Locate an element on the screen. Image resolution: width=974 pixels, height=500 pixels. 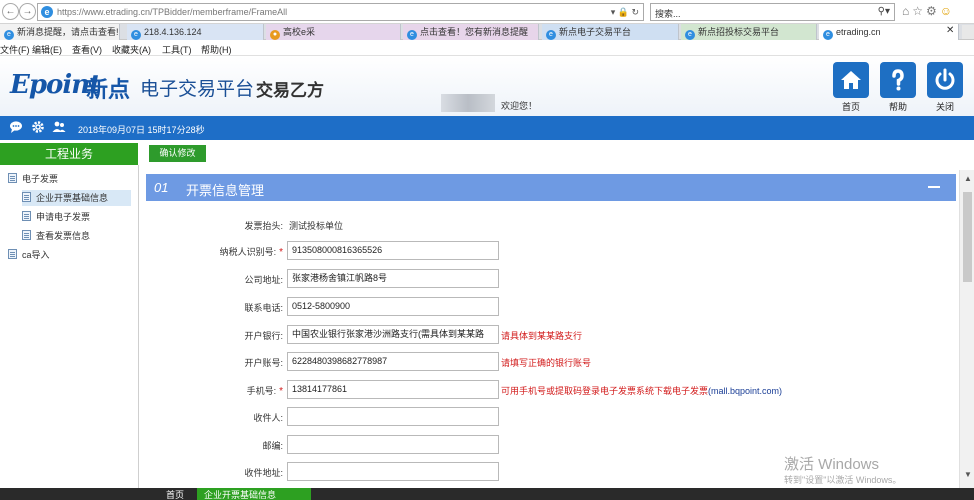
home-browser-icon: ⌂ is located at coordinates (907, 11).